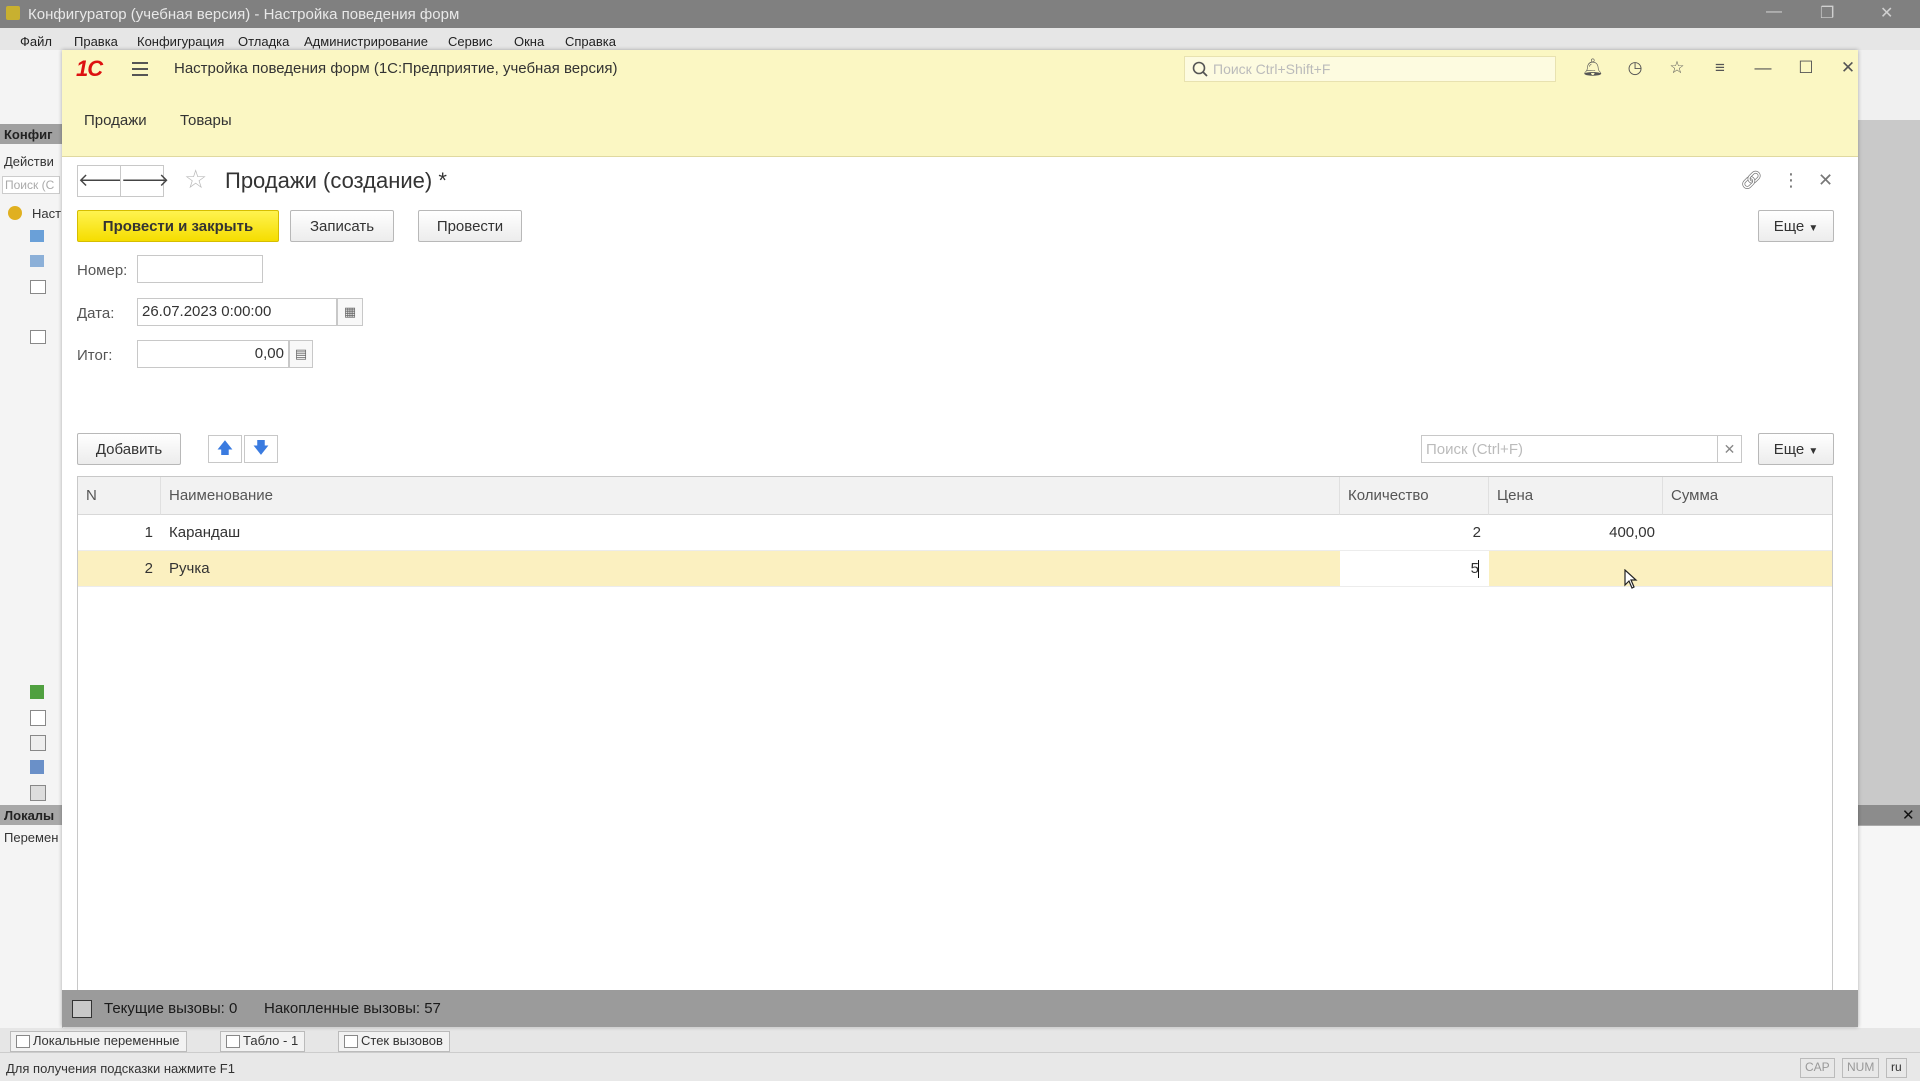  Describe the element at coordinates (350, 312) in the screenshot. I see `calendar-icon: ▦` at that location.